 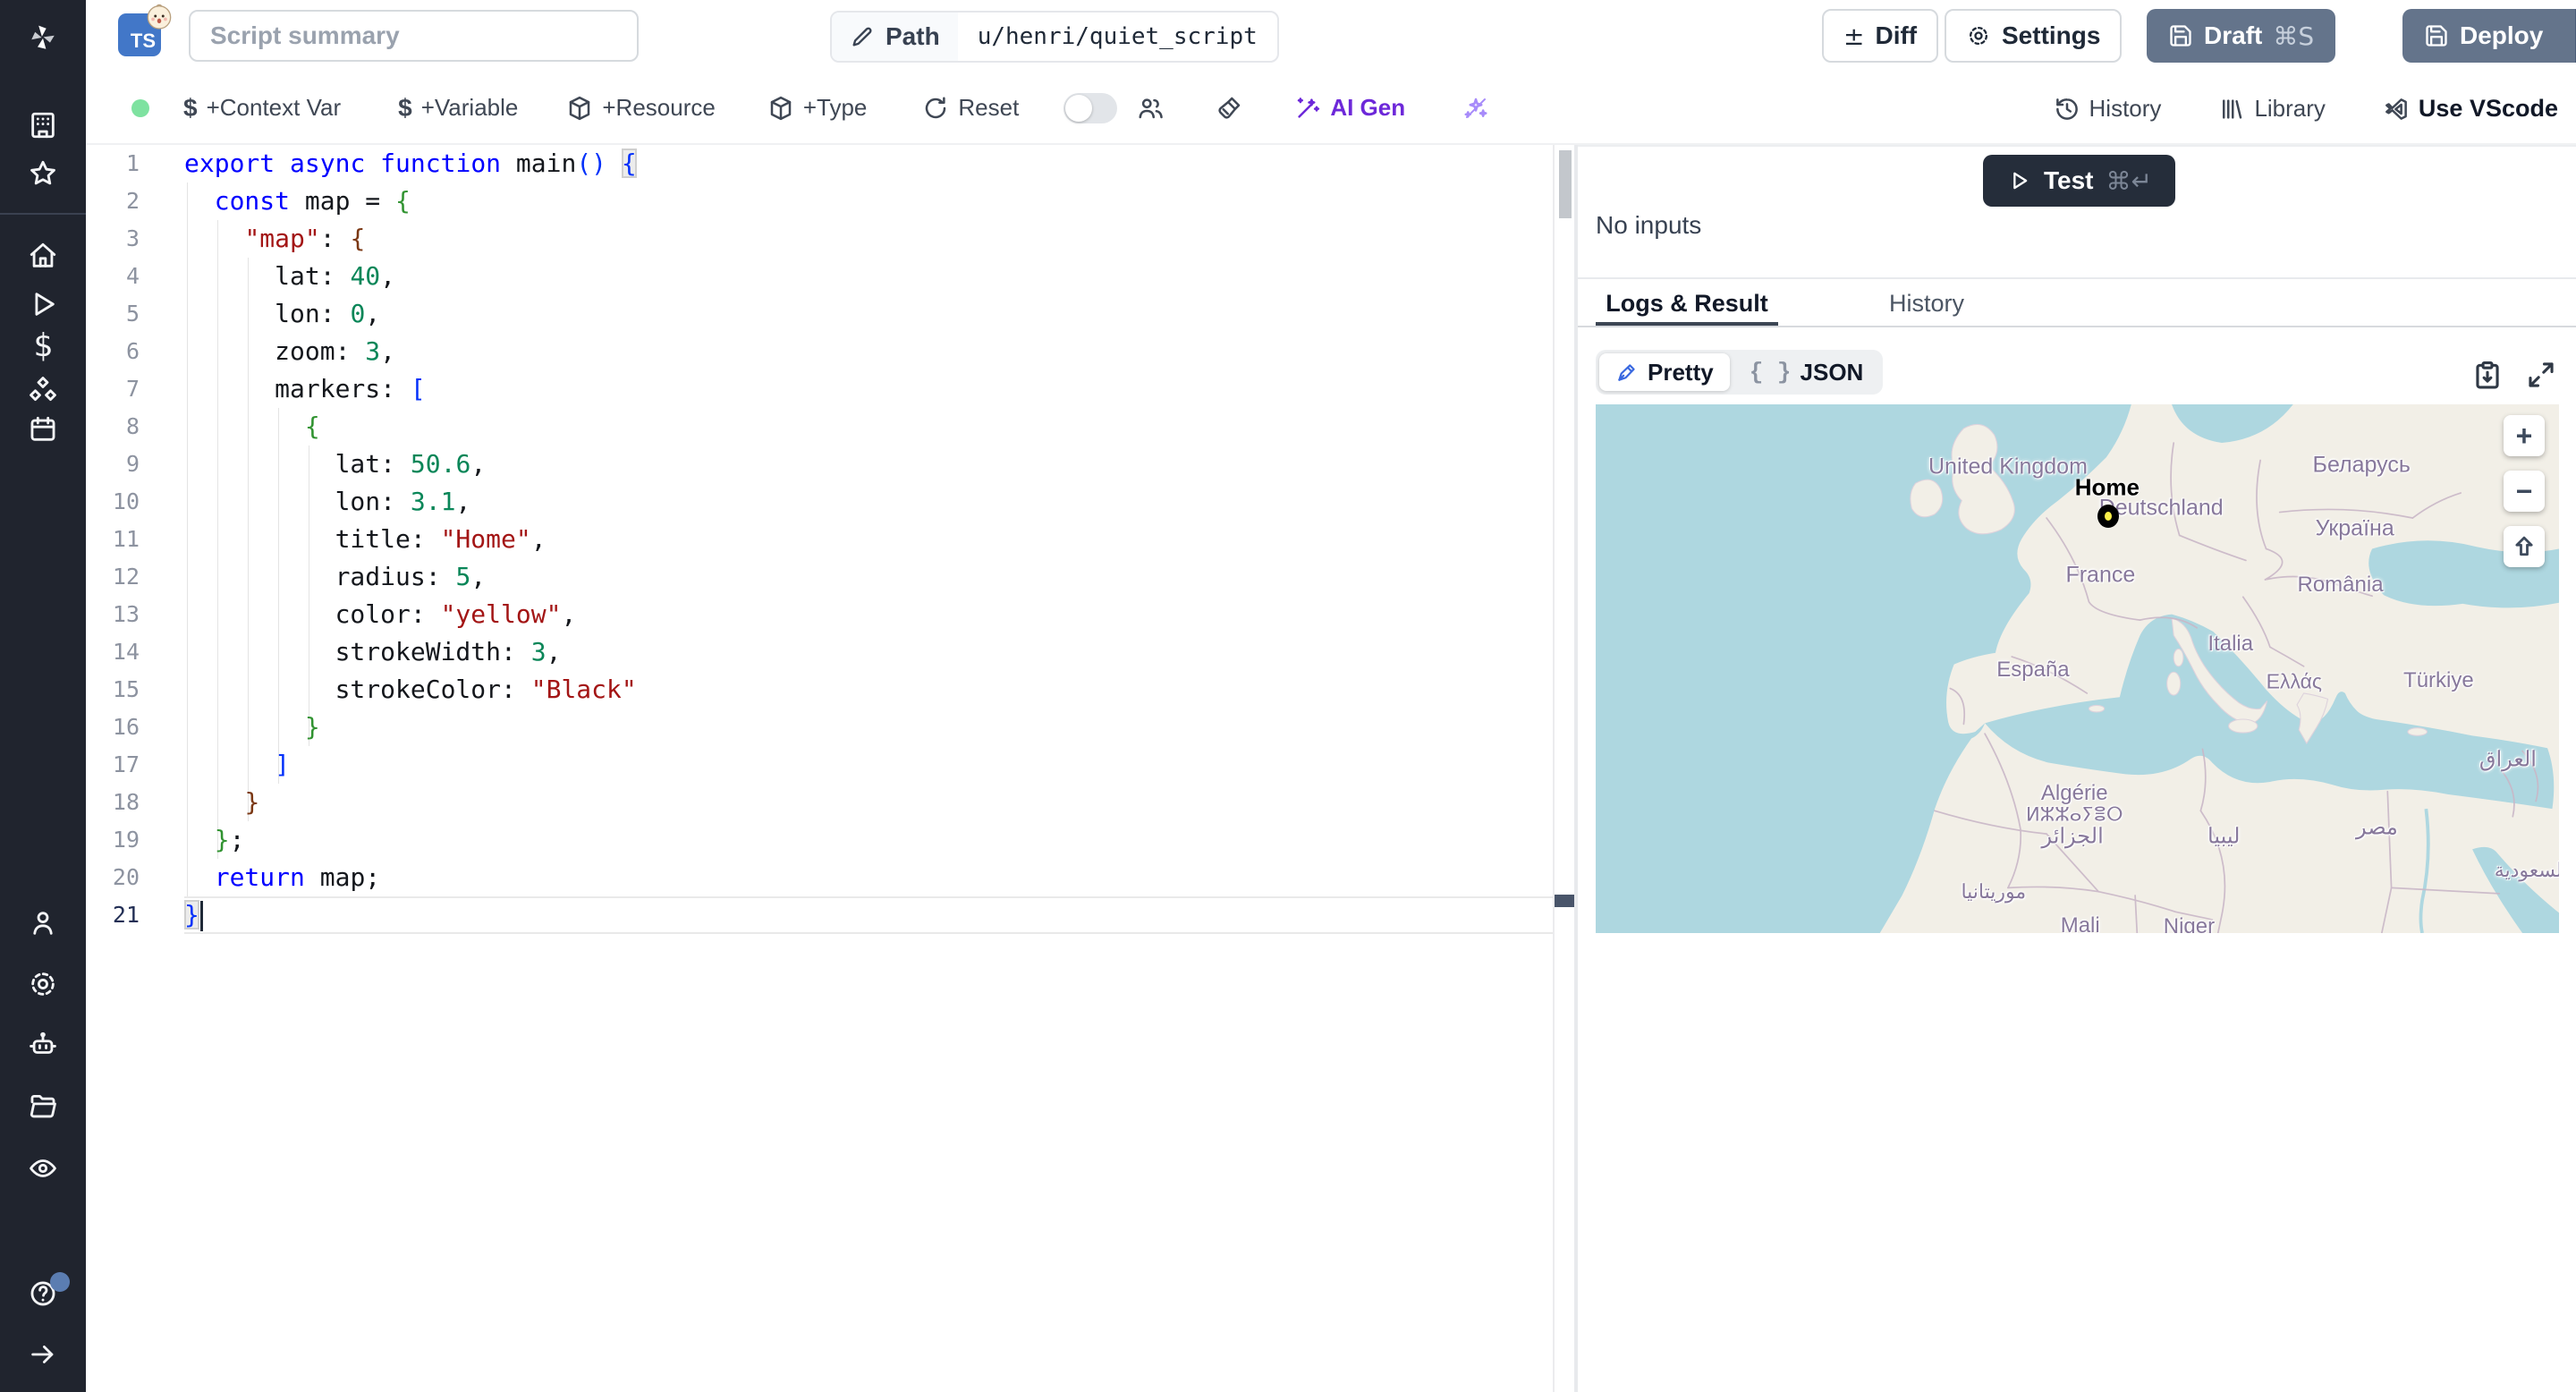 What do you see at coordinates (132, 464) in the screenshot?
I see `line-number: 9` at bounding box center [132, 464].